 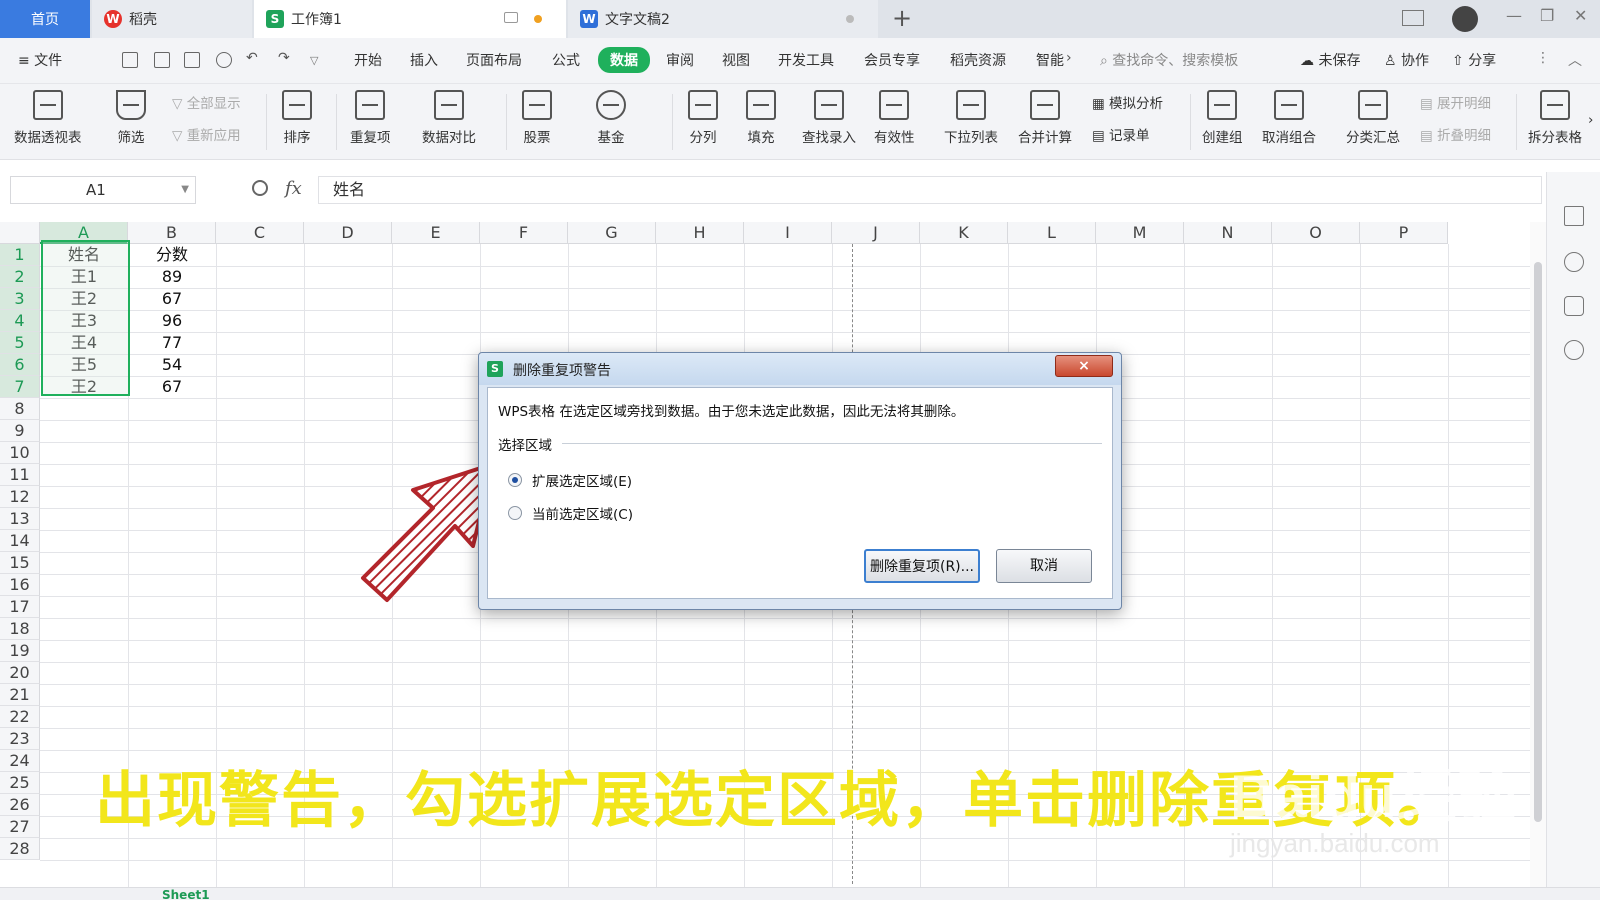 I want to click on ribbon-scroll-right-icon: ›, so click(x=1590, y=120).